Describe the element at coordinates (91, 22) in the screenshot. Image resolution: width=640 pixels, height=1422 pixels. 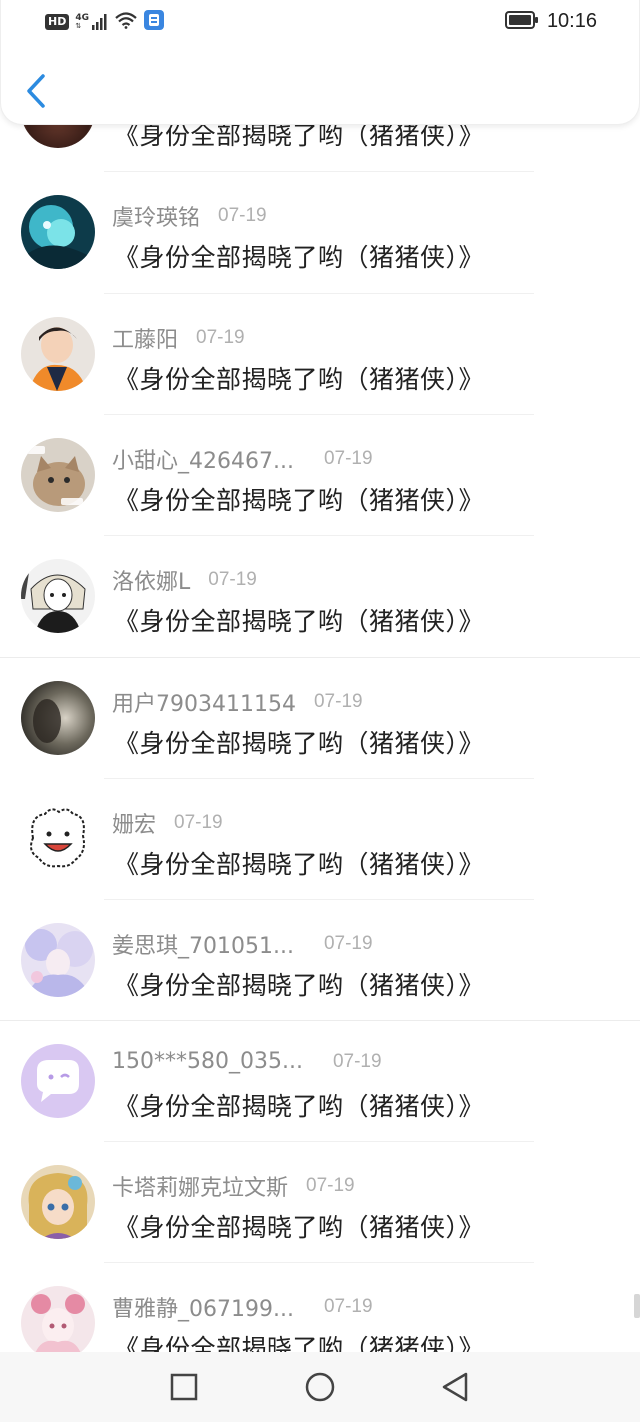
I see `signal-icon: 4G ⇅` at that location.